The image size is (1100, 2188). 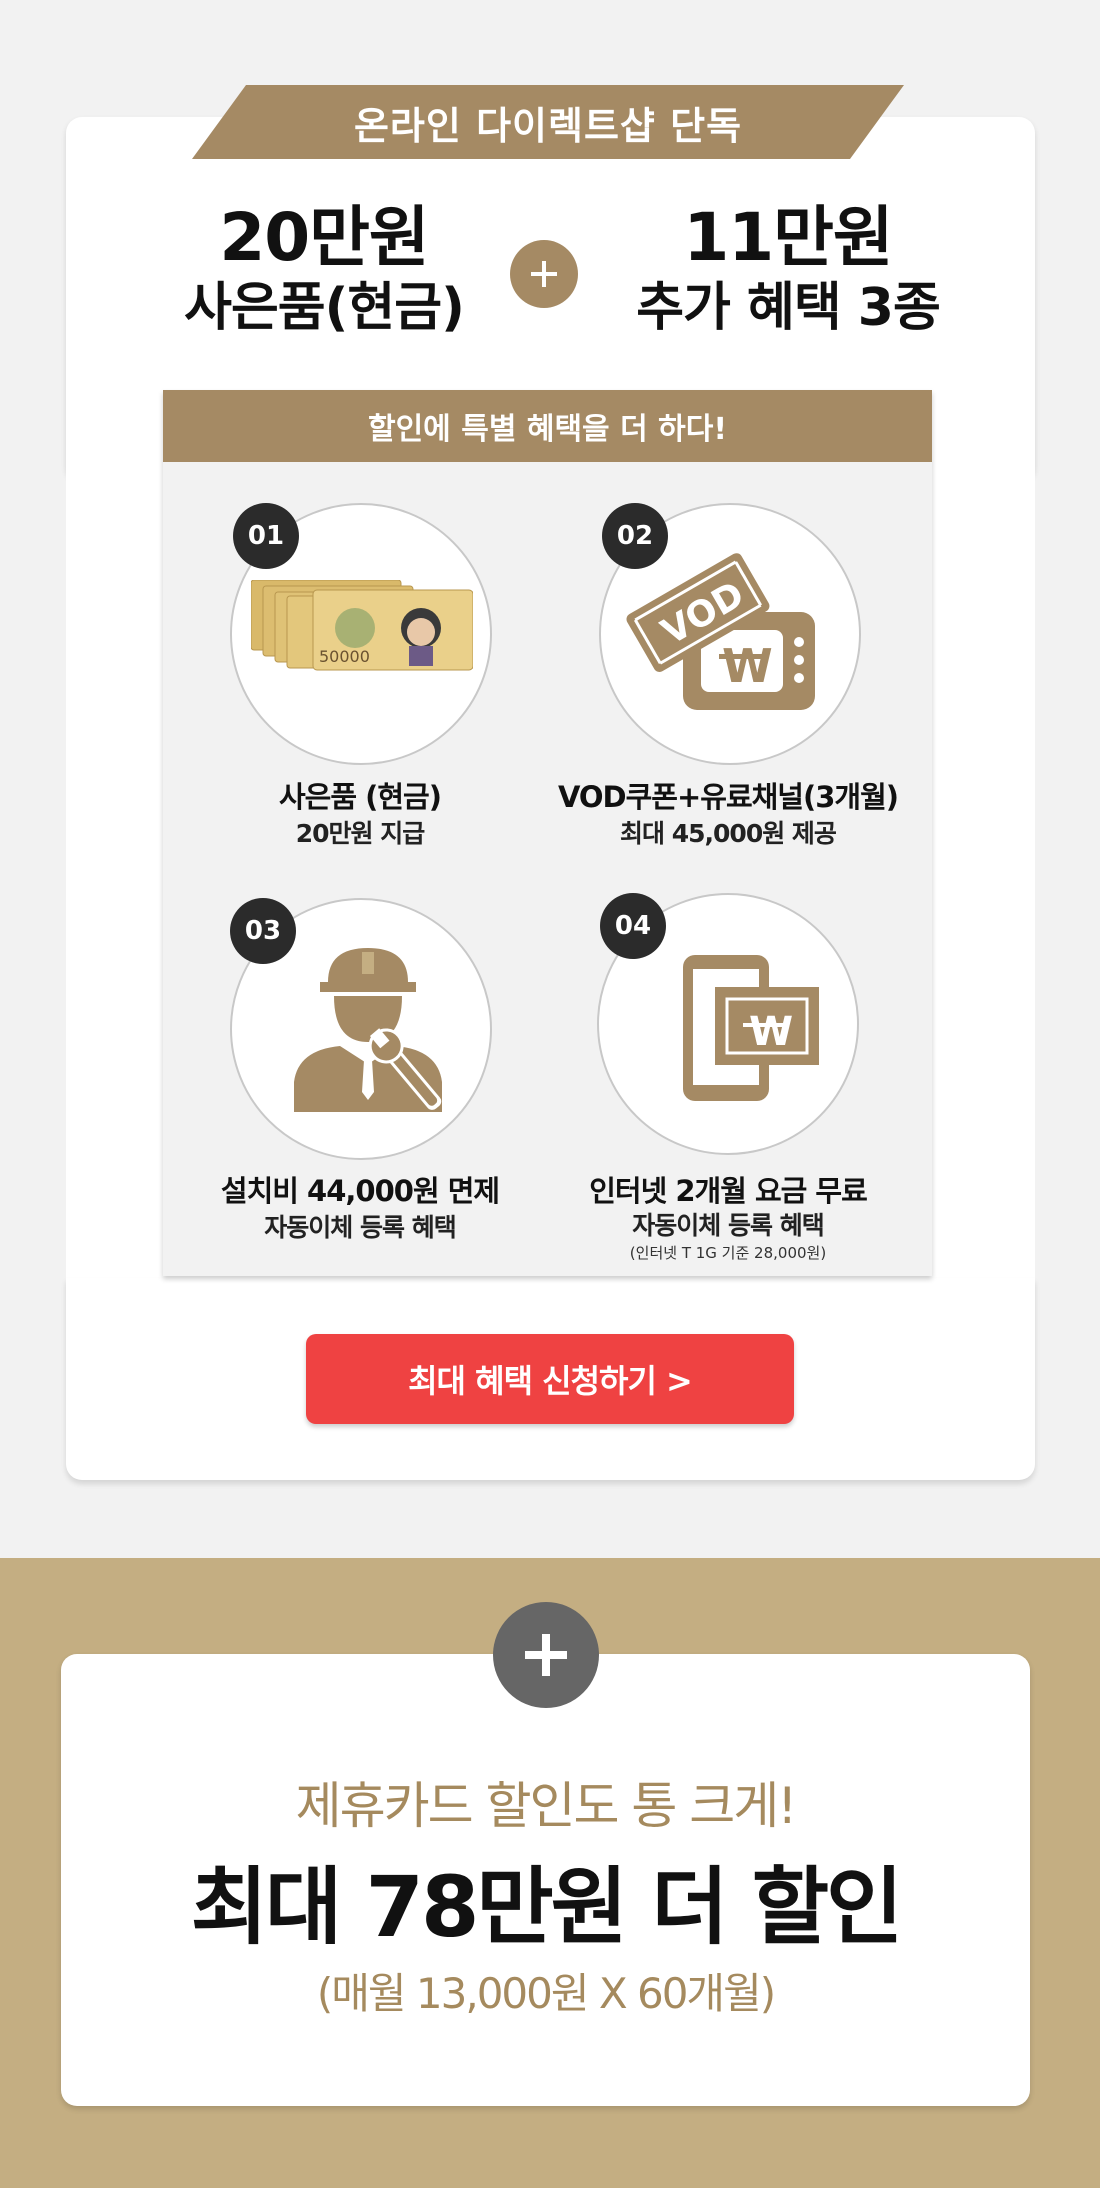 What do you see at coordinates (548, 125) in the screenshot?
I see `ribbon-label: 온라인 다이렉트샵 단독` at bounding box center [548, 125].